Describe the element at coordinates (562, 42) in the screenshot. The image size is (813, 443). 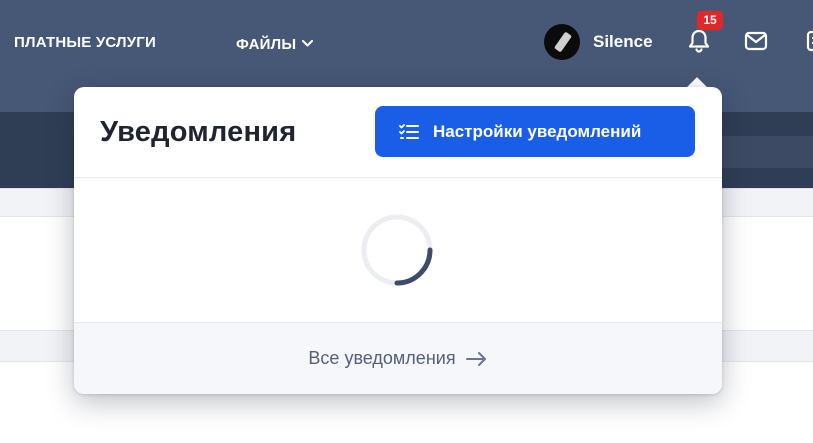
I see `avatar` at that location.